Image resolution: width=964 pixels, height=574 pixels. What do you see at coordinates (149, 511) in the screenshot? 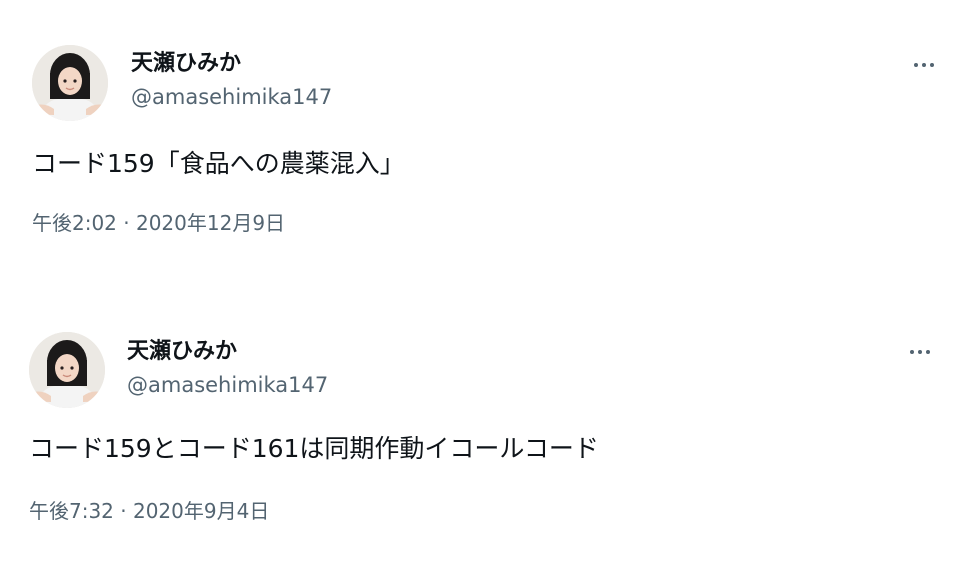
I see `tweet-timestamp: 午後7:32 · 2020年9月4日` at bounding box center [149, 511].